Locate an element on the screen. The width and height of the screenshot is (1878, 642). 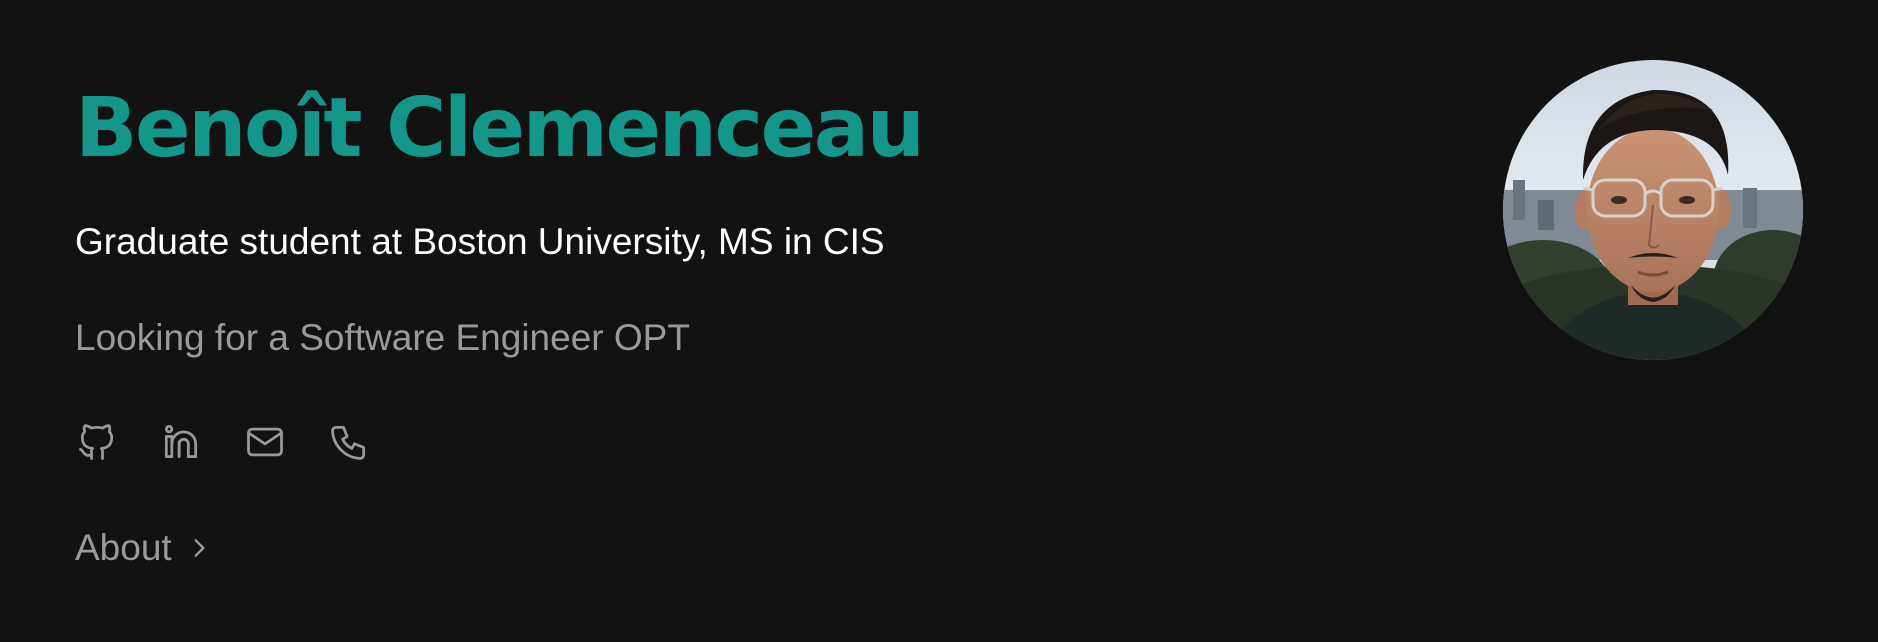
avatar is located at coordinates (1653, 210).